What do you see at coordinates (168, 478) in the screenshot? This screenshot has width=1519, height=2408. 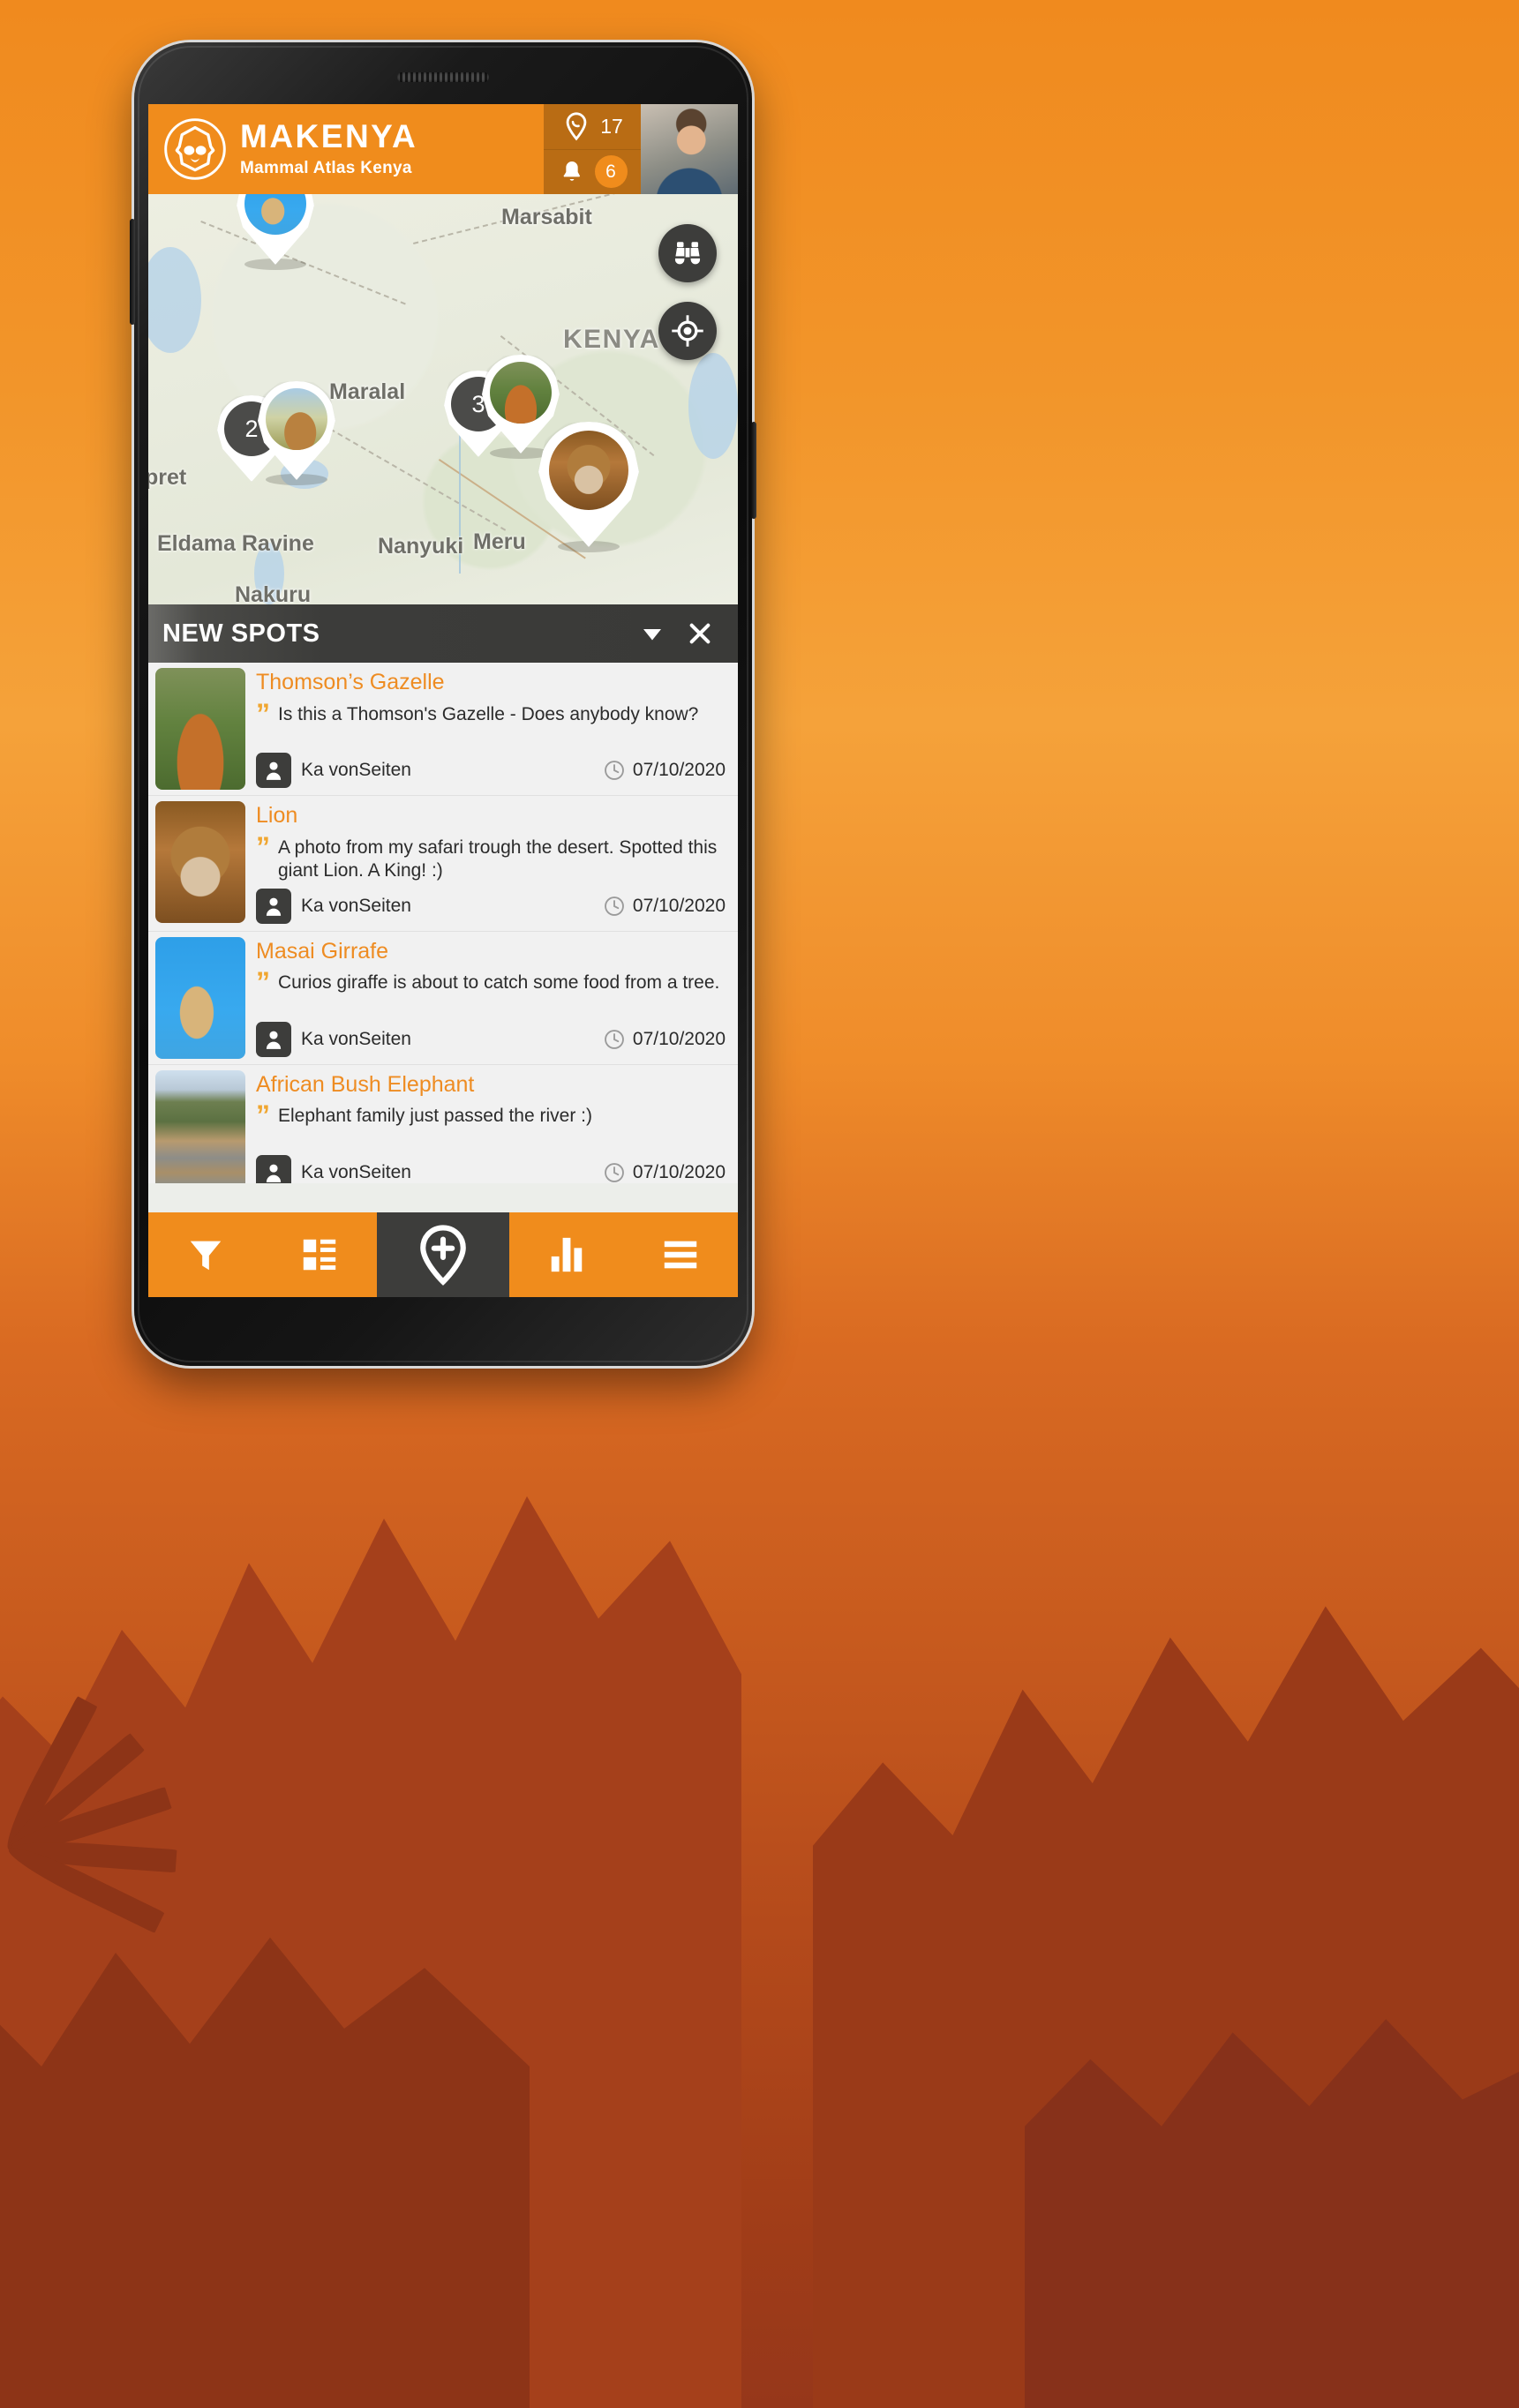 I see `map-label: pret` at bounding box center [168, 478].